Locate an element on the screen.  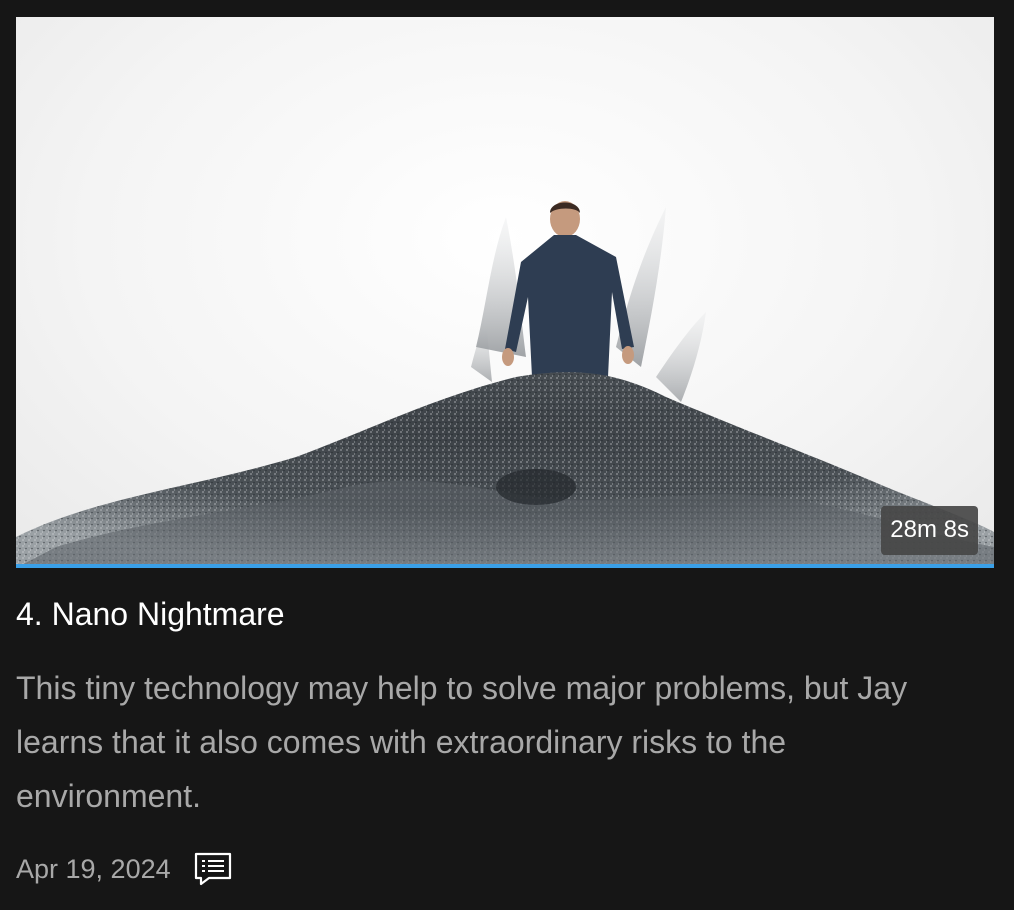
episode-meta: Apr 19, 2024 is located at coordinates (124, 869).